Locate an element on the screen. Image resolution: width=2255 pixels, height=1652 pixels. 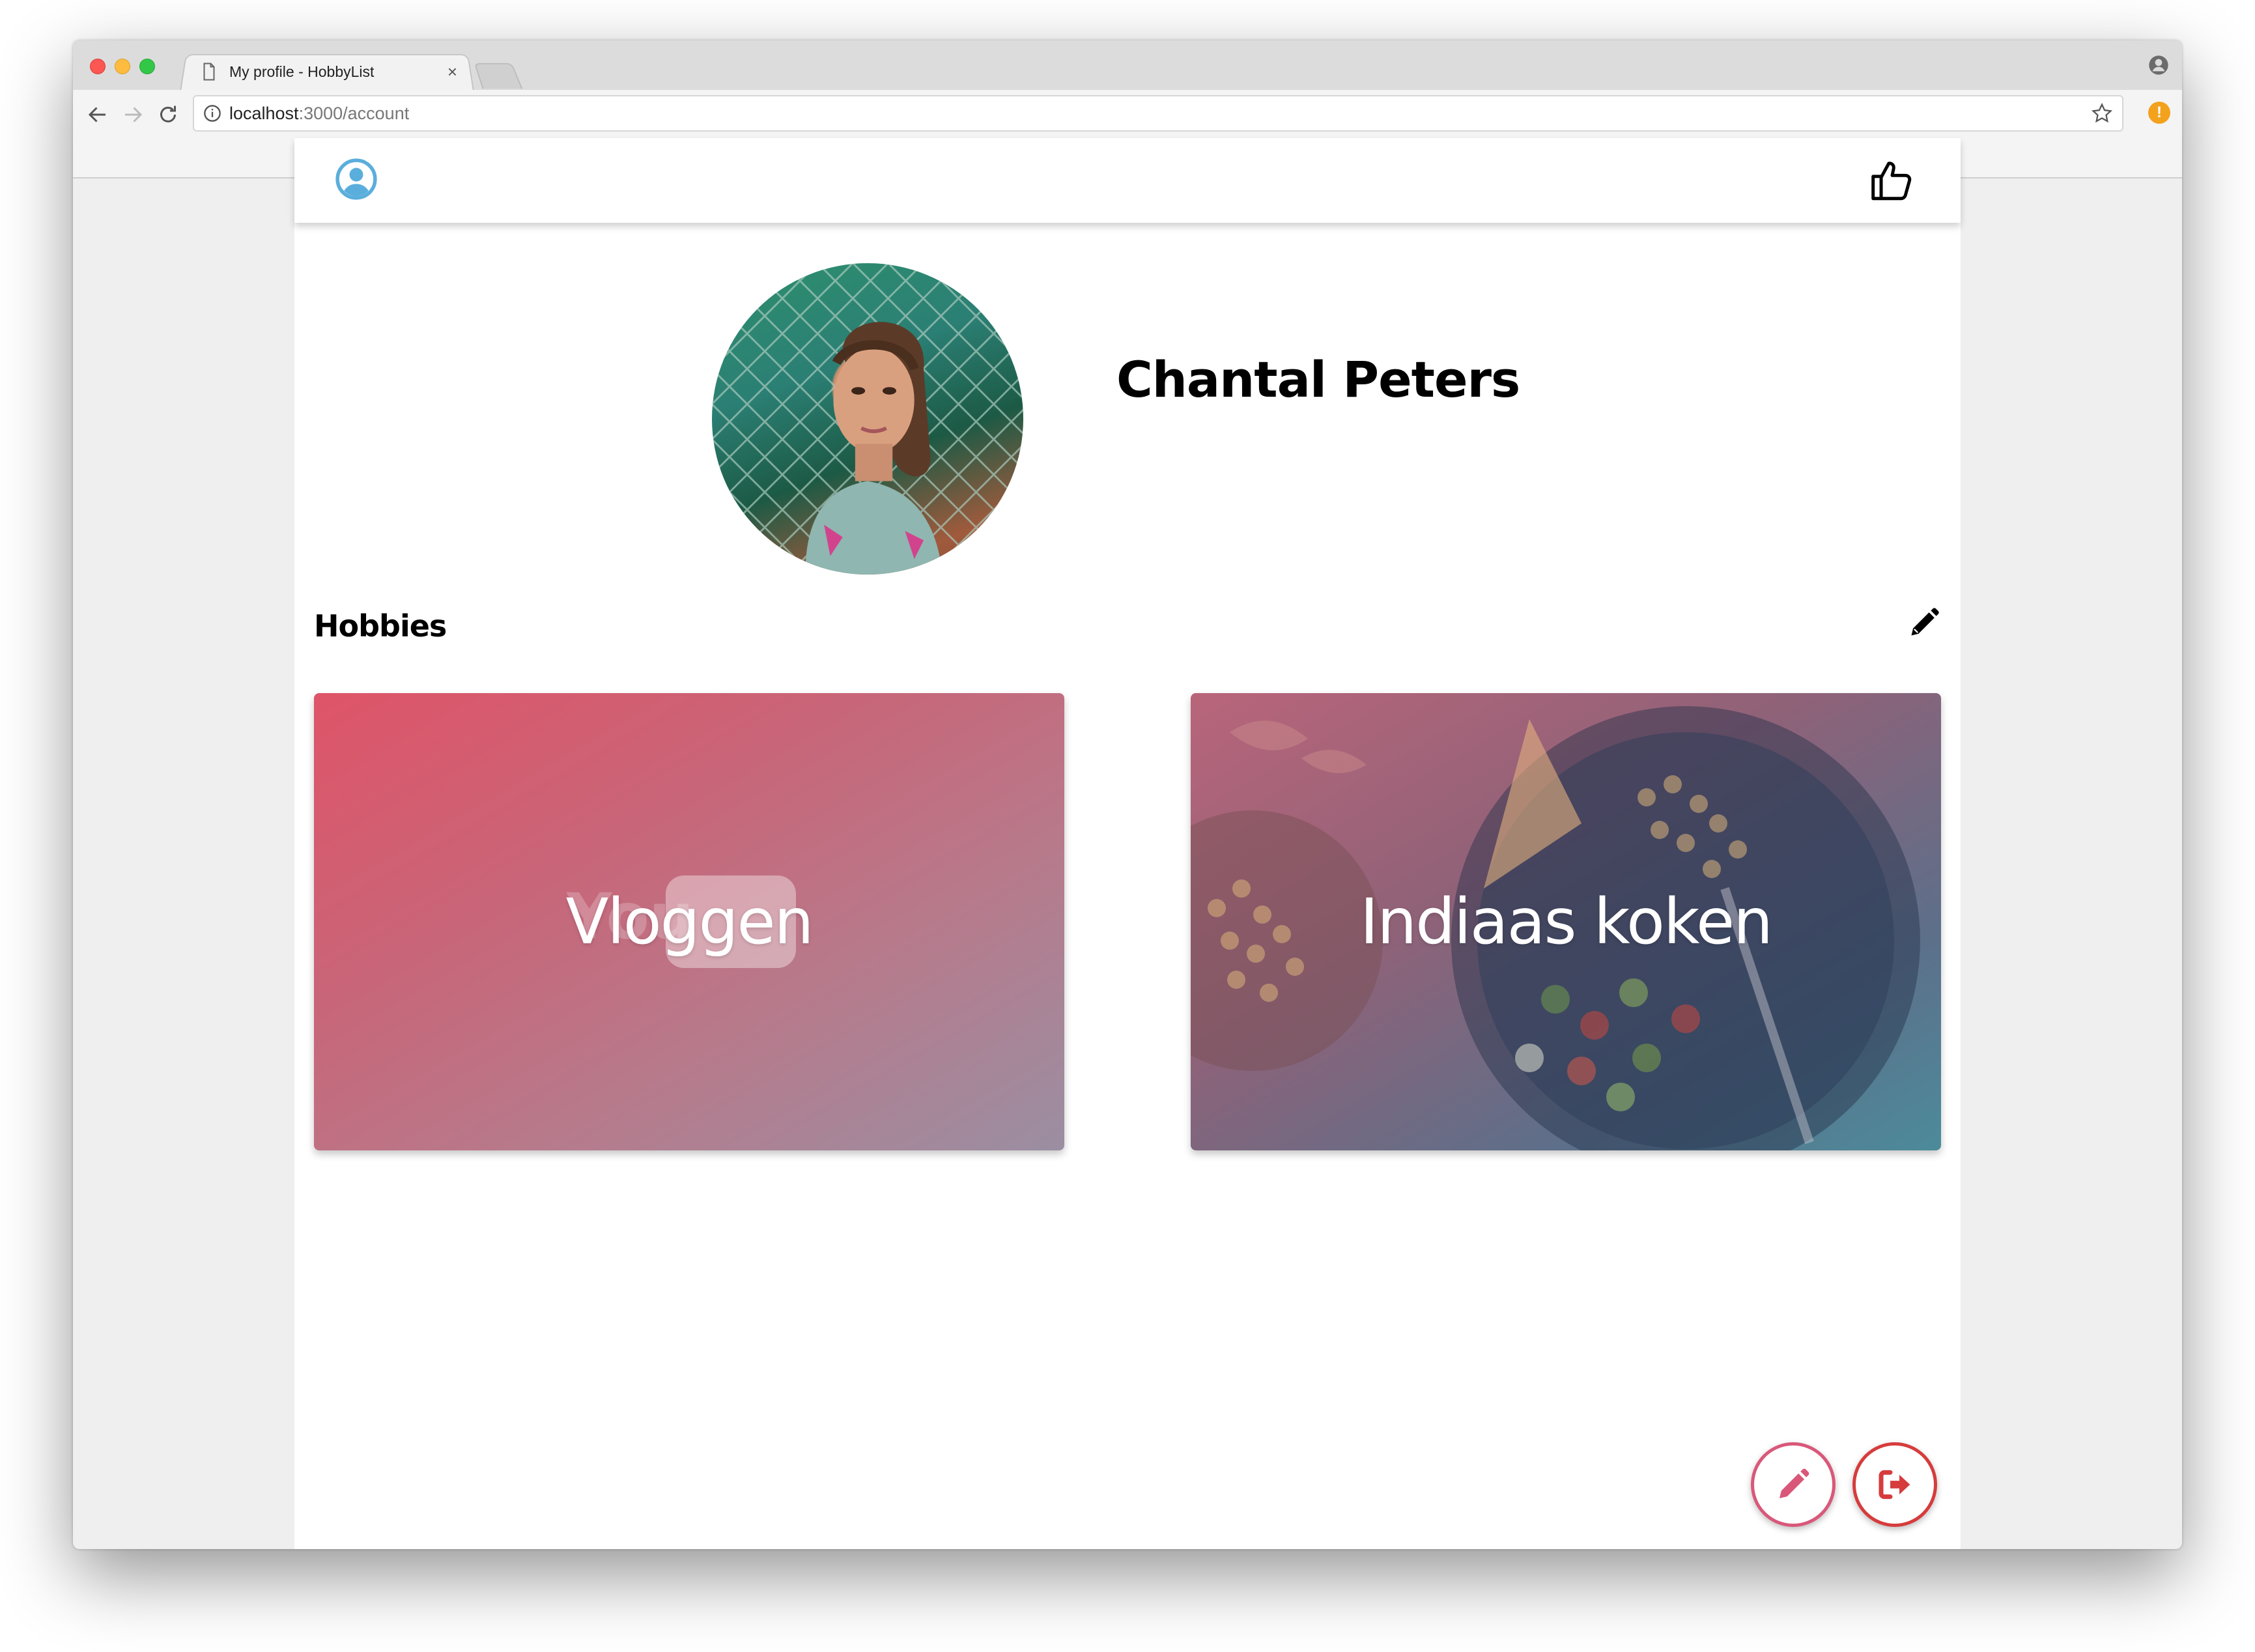
document-icon is located at coordinates (209, 72).